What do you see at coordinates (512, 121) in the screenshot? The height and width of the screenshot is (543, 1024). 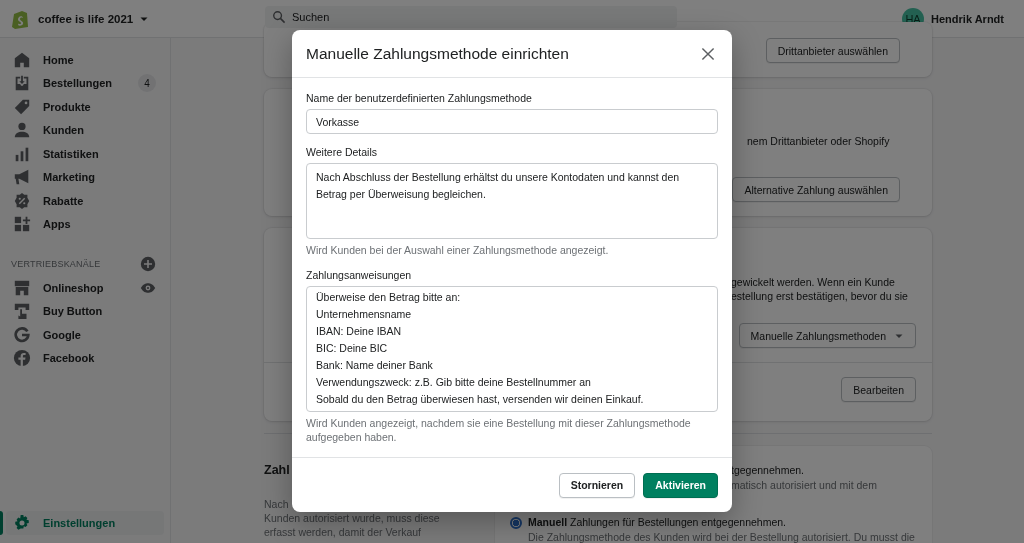 I see `text-field: Vorkasse` at bounding box center [512, 121].